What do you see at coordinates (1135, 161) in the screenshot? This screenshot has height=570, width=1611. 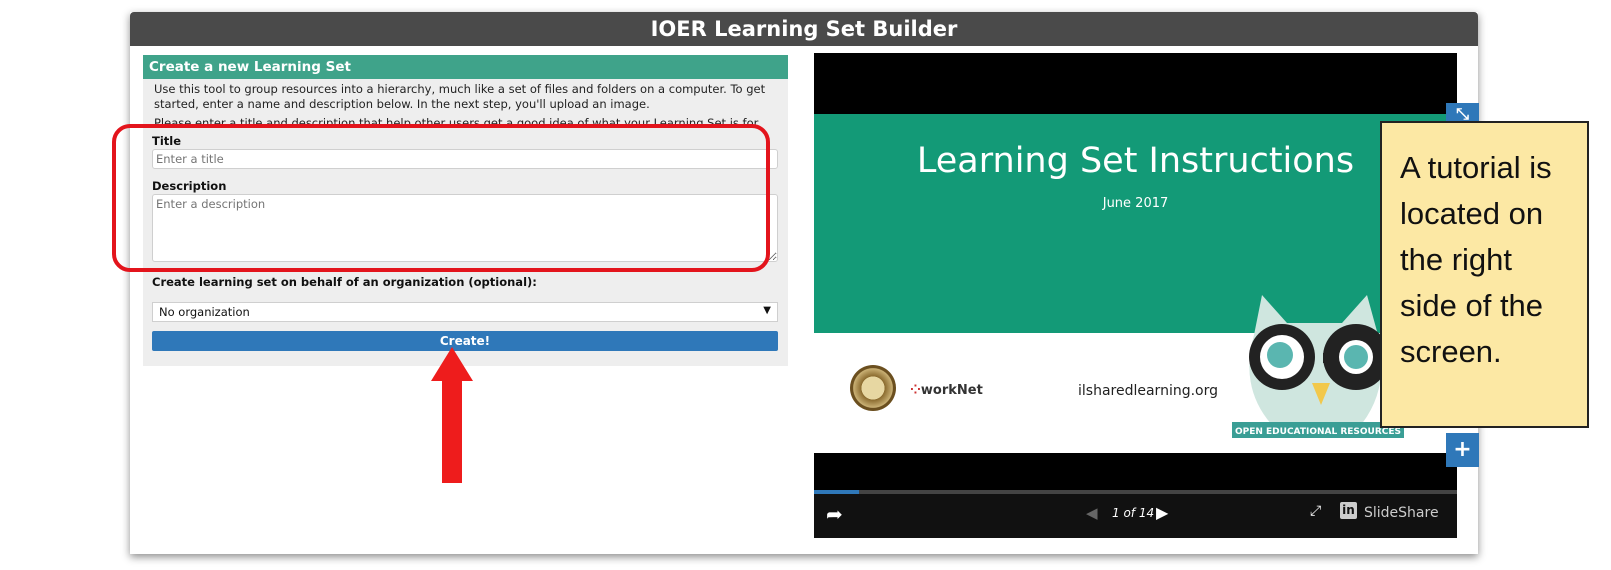 I see `slide-title: Learning Set Instructions` at bounding box center [1135, 161].